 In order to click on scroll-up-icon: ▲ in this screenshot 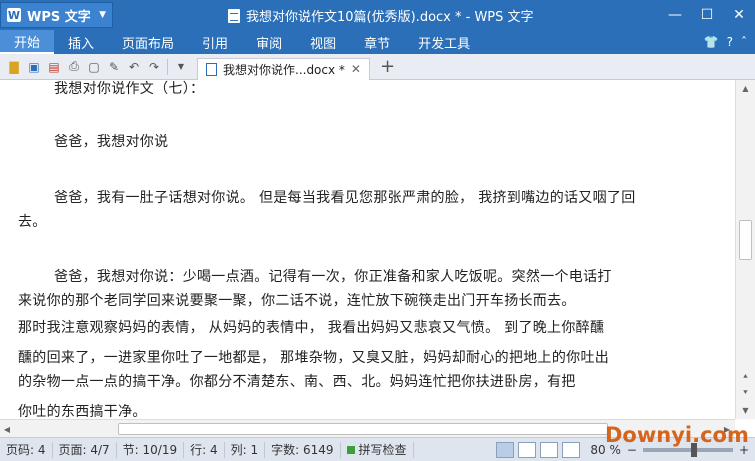, I will do `click(745, 88)`.